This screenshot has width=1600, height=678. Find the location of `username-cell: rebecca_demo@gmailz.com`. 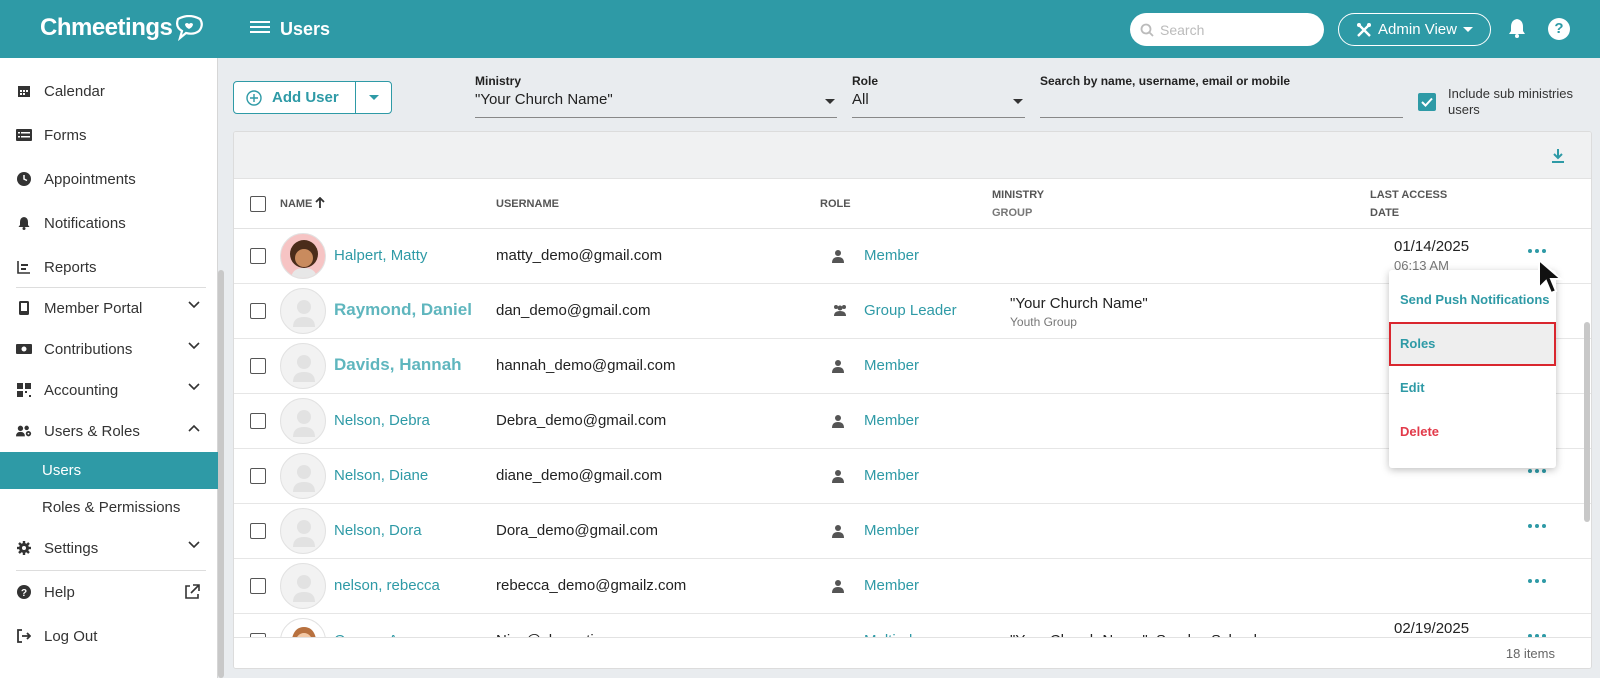

username-cell: rebecca_demo@gmailz.com is located at coordinates (591, 585).